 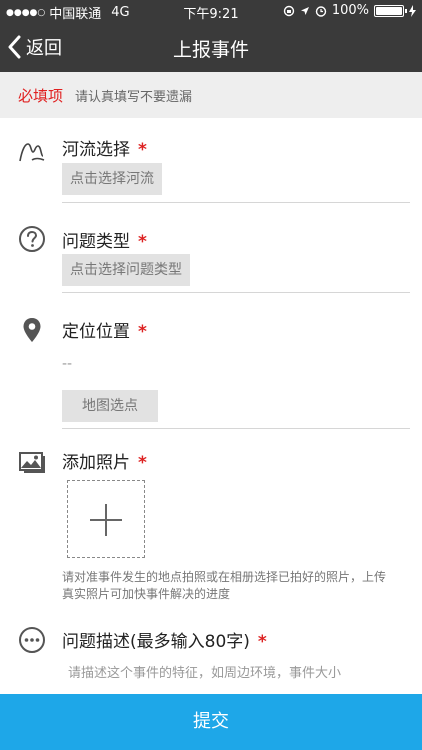 What do you see at coordinates (126, 270) in the screenshot?
I see `select-issue-type-button: 点击选择问题类型` at bounding box center [126, 270].